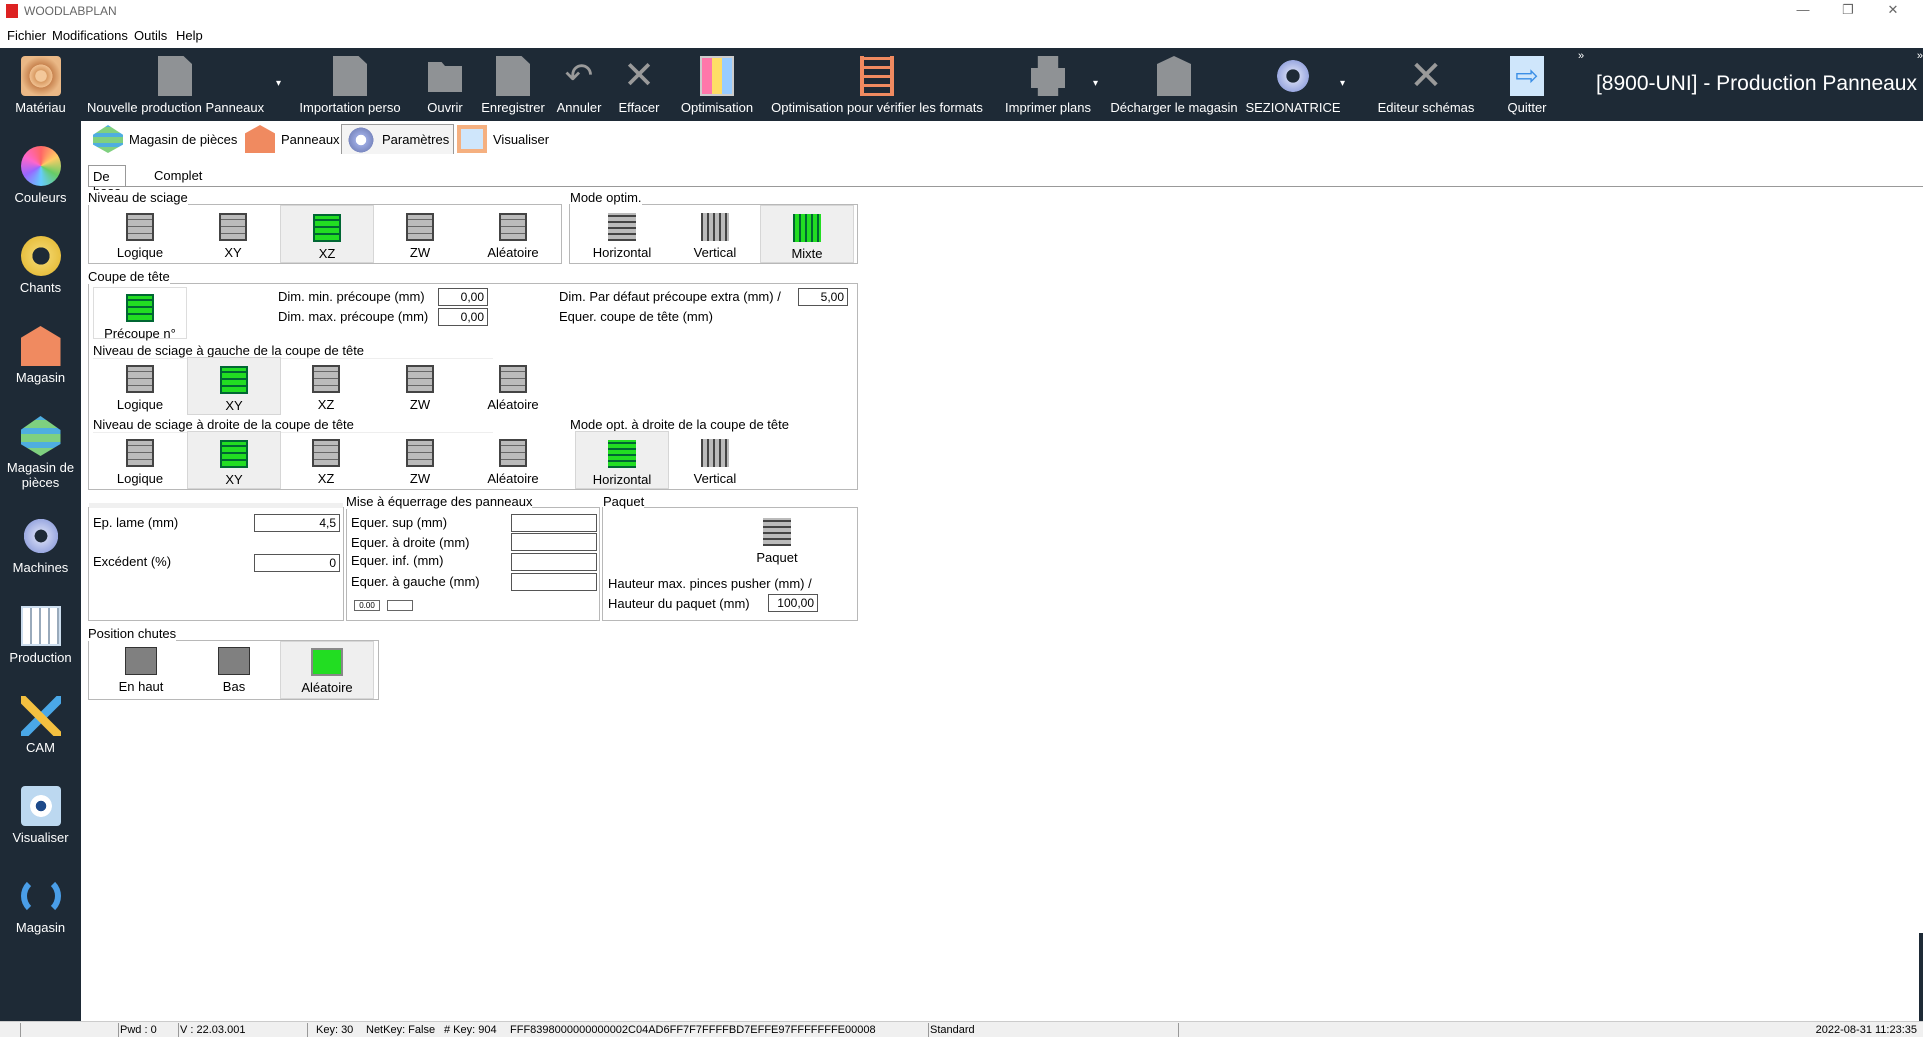 The image size is (1923, 1037). Describe the element at coordinates (350, 84) in the screenshot. I see `import-perso-button: Importation perso` at that location.